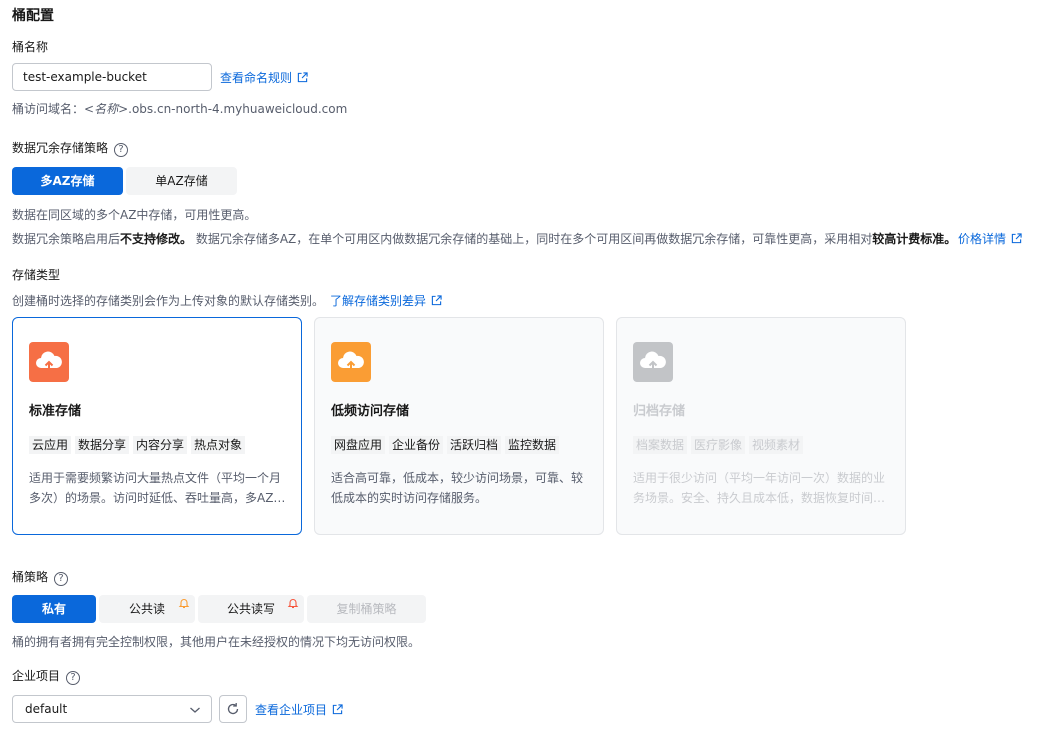 Image resolution: width=1045 pixels, height=745 pixels. I want to click on enterprise-project-select: default, so click(112, 709).